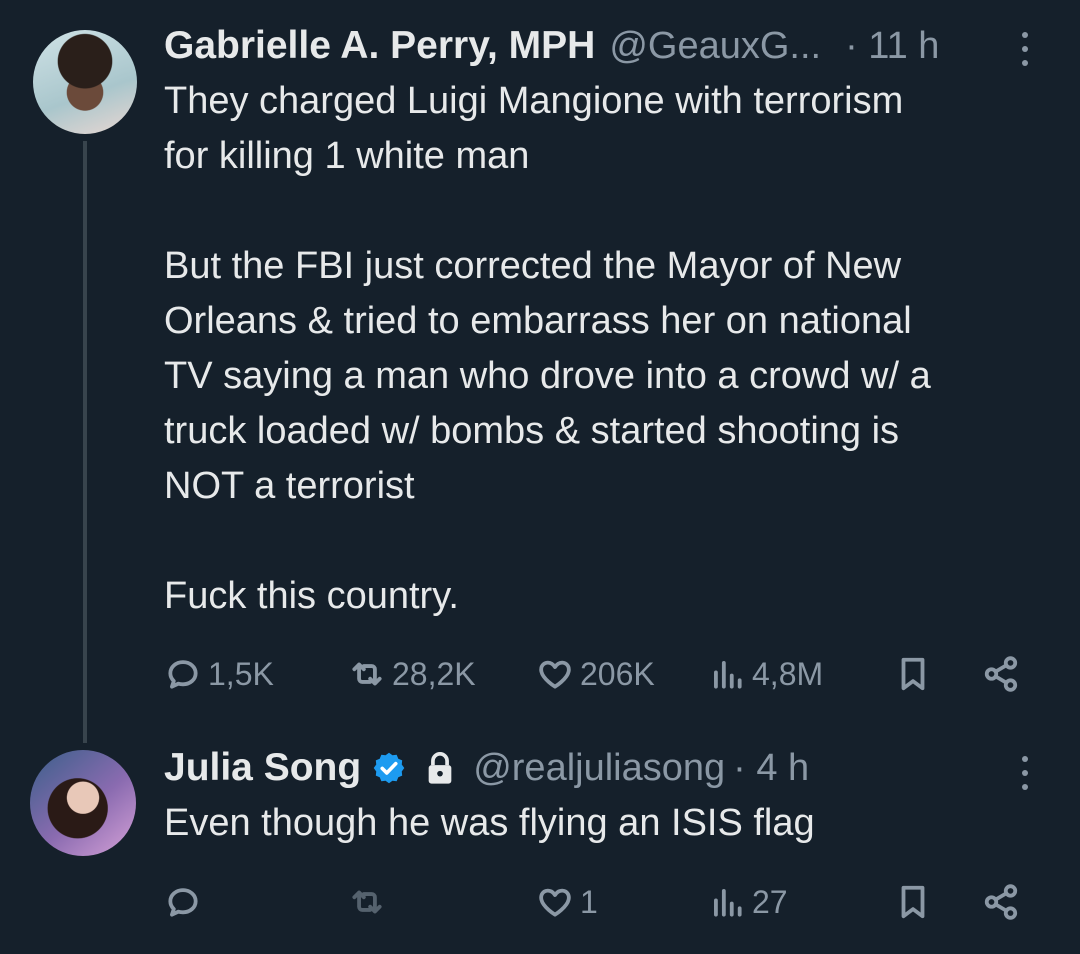 Image resolution: width=1080 pixels, height=954 pixels. I want to click on view-count: 27, so click(770, 901).